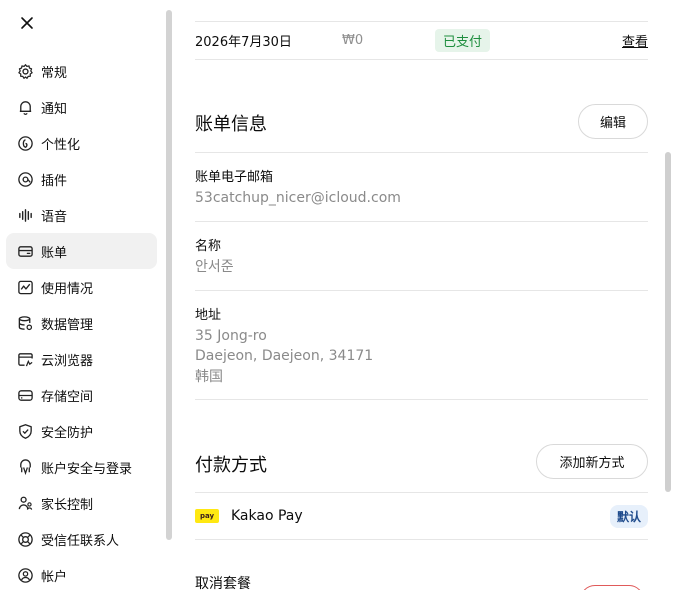  What do you see at coordinates (25, 395) in the screenshot?
I see `storage-icon` at bounding box center [25, 395].